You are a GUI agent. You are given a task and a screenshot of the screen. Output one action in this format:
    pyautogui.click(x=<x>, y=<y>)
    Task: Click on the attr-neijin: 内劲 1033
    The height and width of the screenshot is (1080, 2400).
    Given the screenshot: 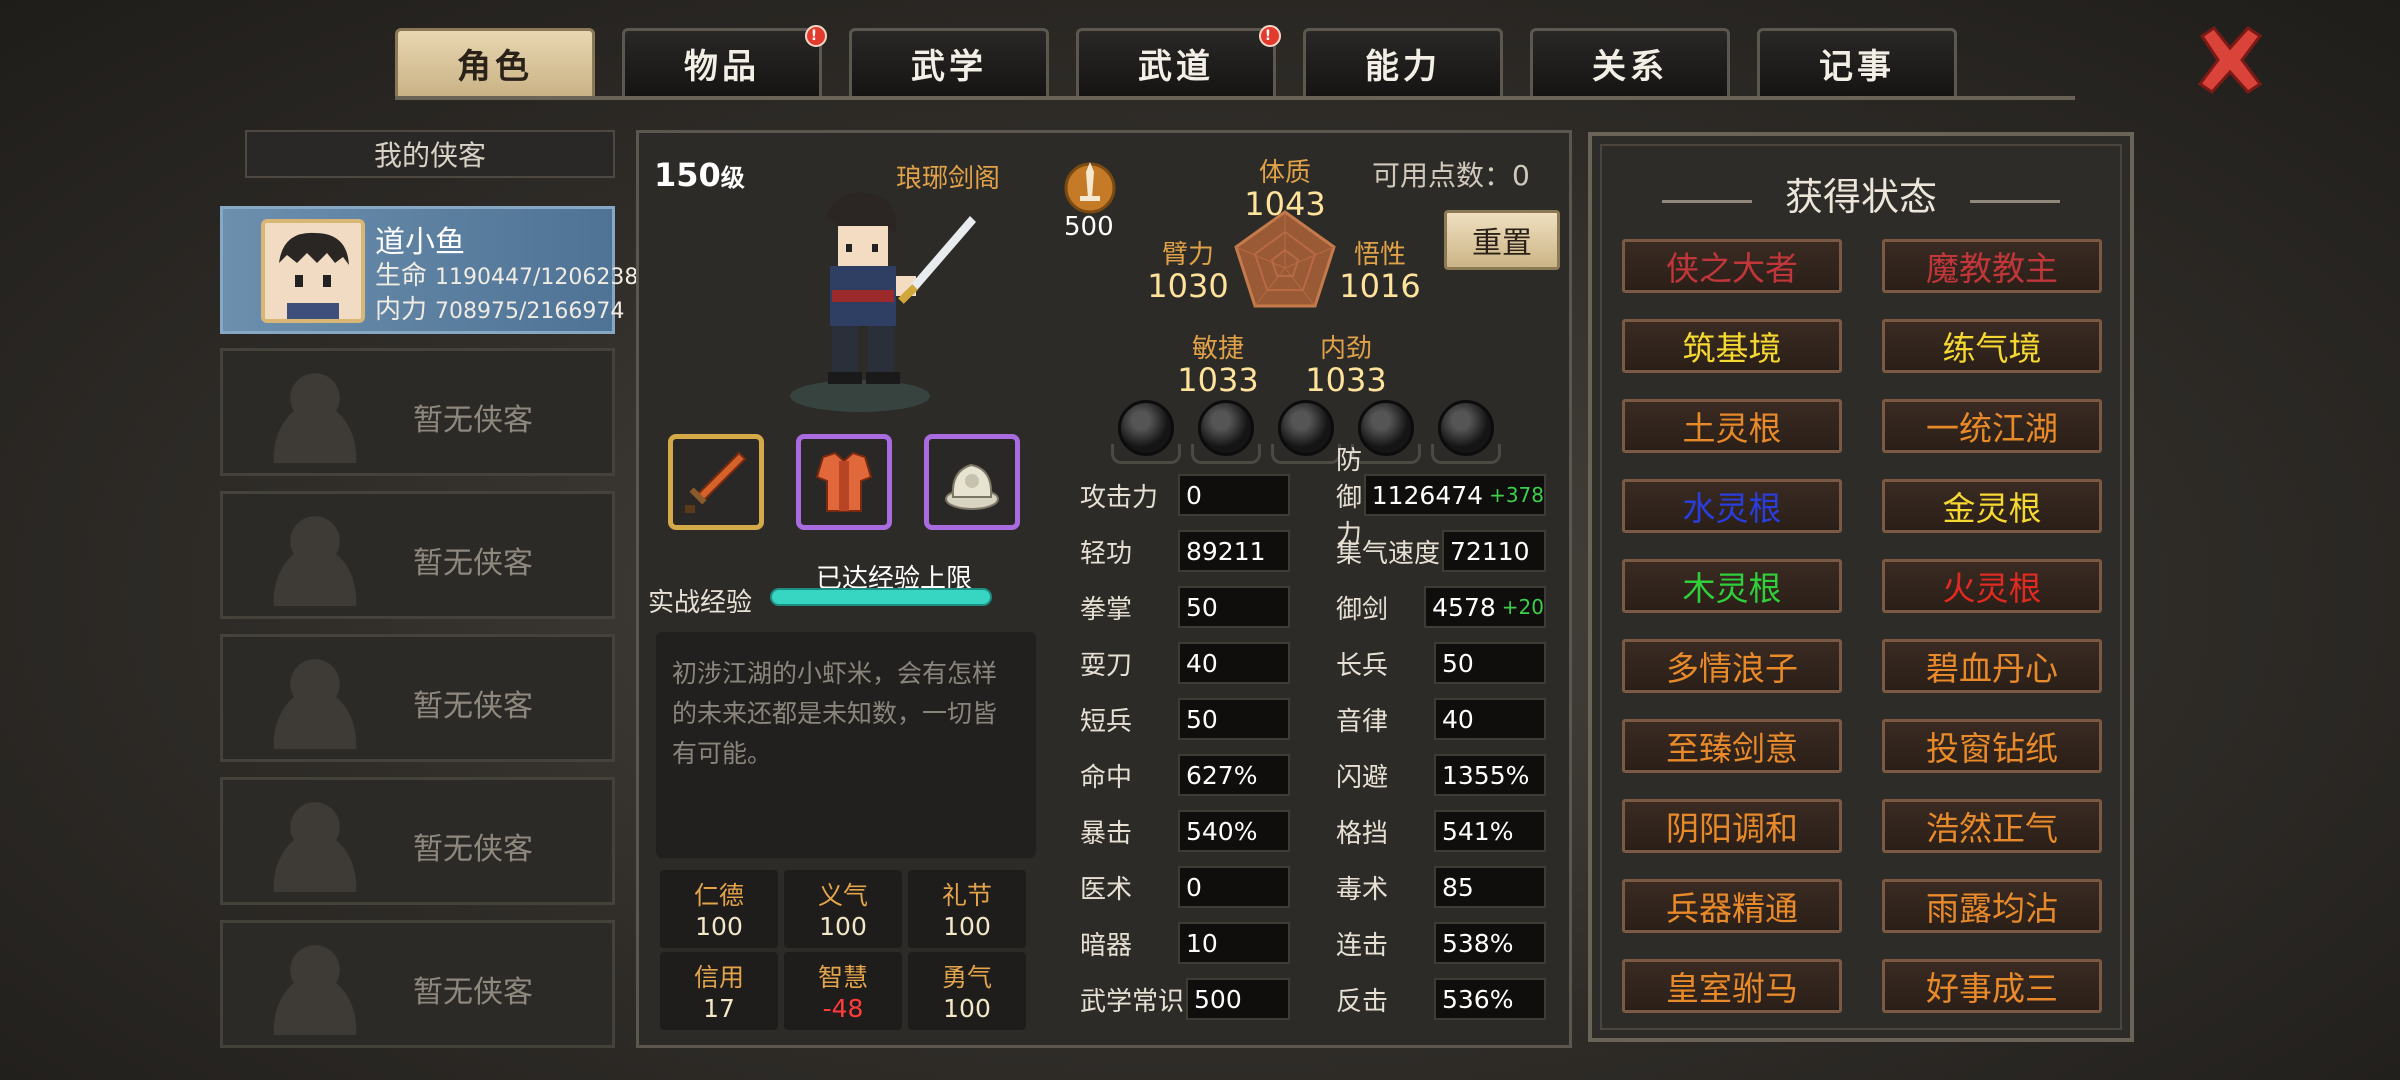 What is the action you would take?
    pyautogui.click(x=1346, y=363)
    